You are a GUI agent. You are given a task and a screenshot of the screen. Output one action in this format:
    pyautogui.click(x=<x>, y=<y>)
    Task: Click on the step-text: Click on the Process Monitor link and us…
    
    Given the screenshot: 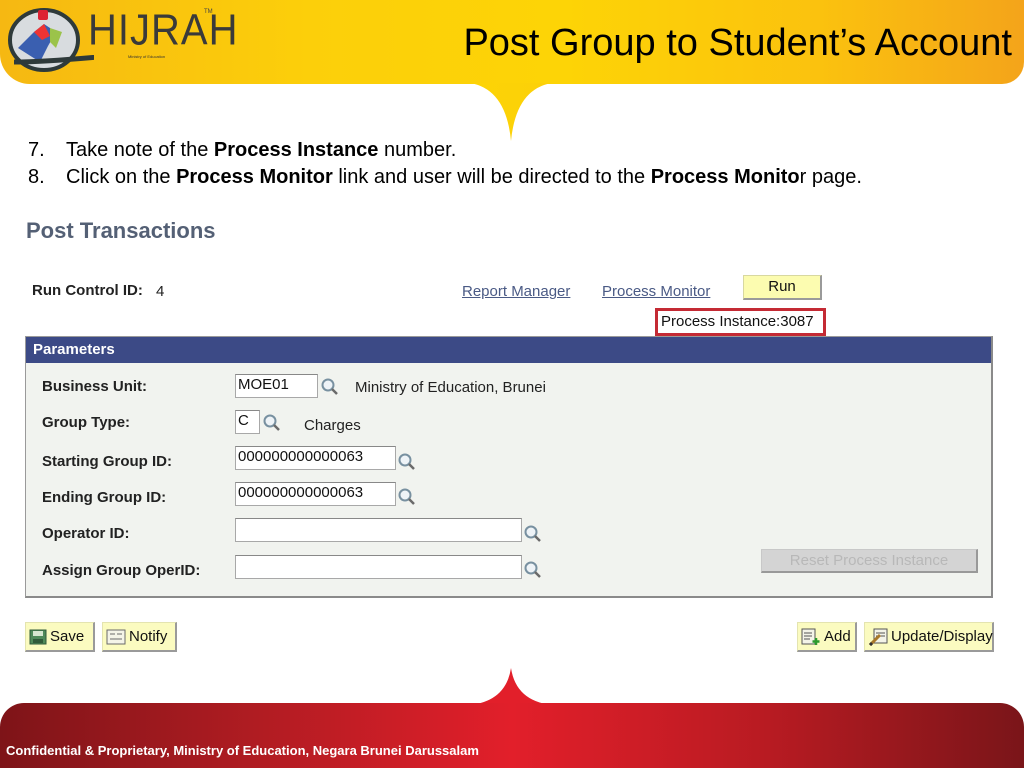 What is the action you would take?
    pyautogui.click(x=464, y=177)
    